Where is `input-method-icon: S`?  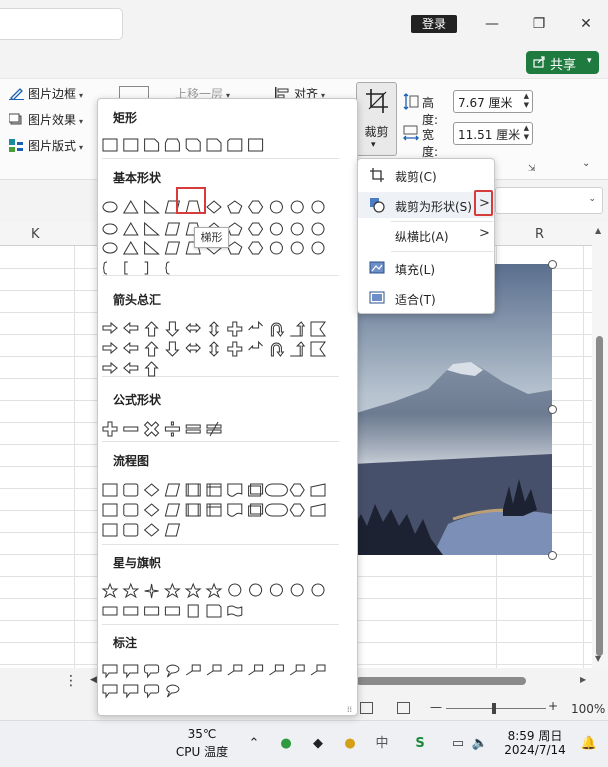 input-method-icon: S is located at coordinates (420, 744).